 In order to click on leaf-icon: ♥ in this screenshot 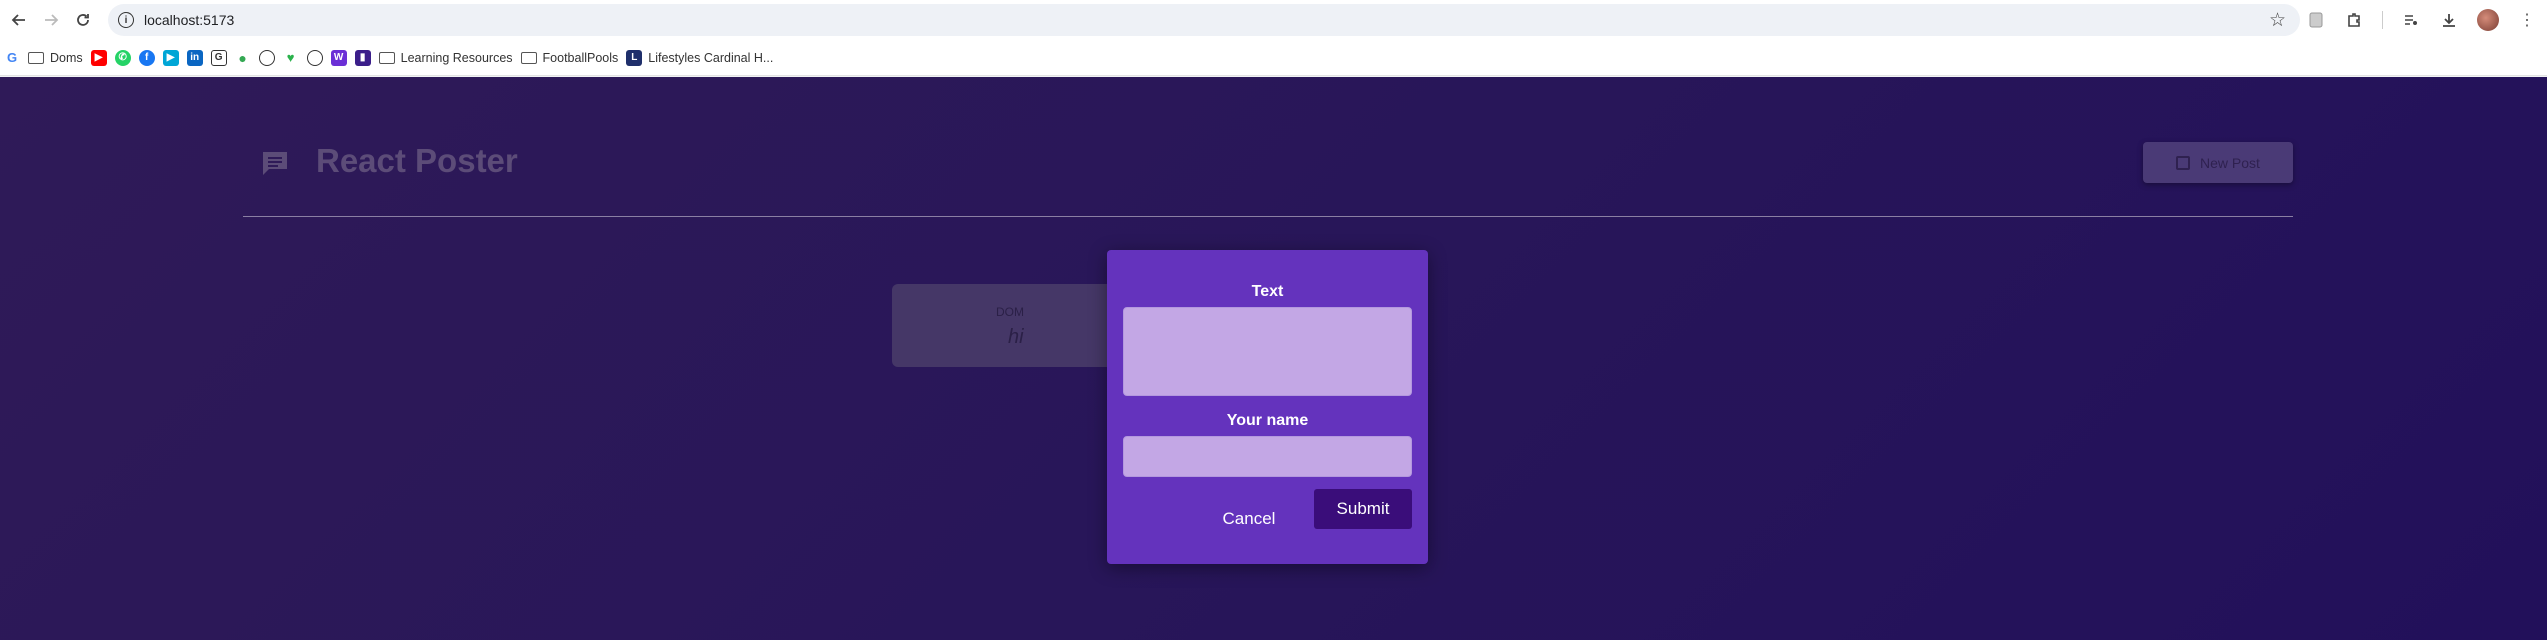, I will do `click(290, 57)`.